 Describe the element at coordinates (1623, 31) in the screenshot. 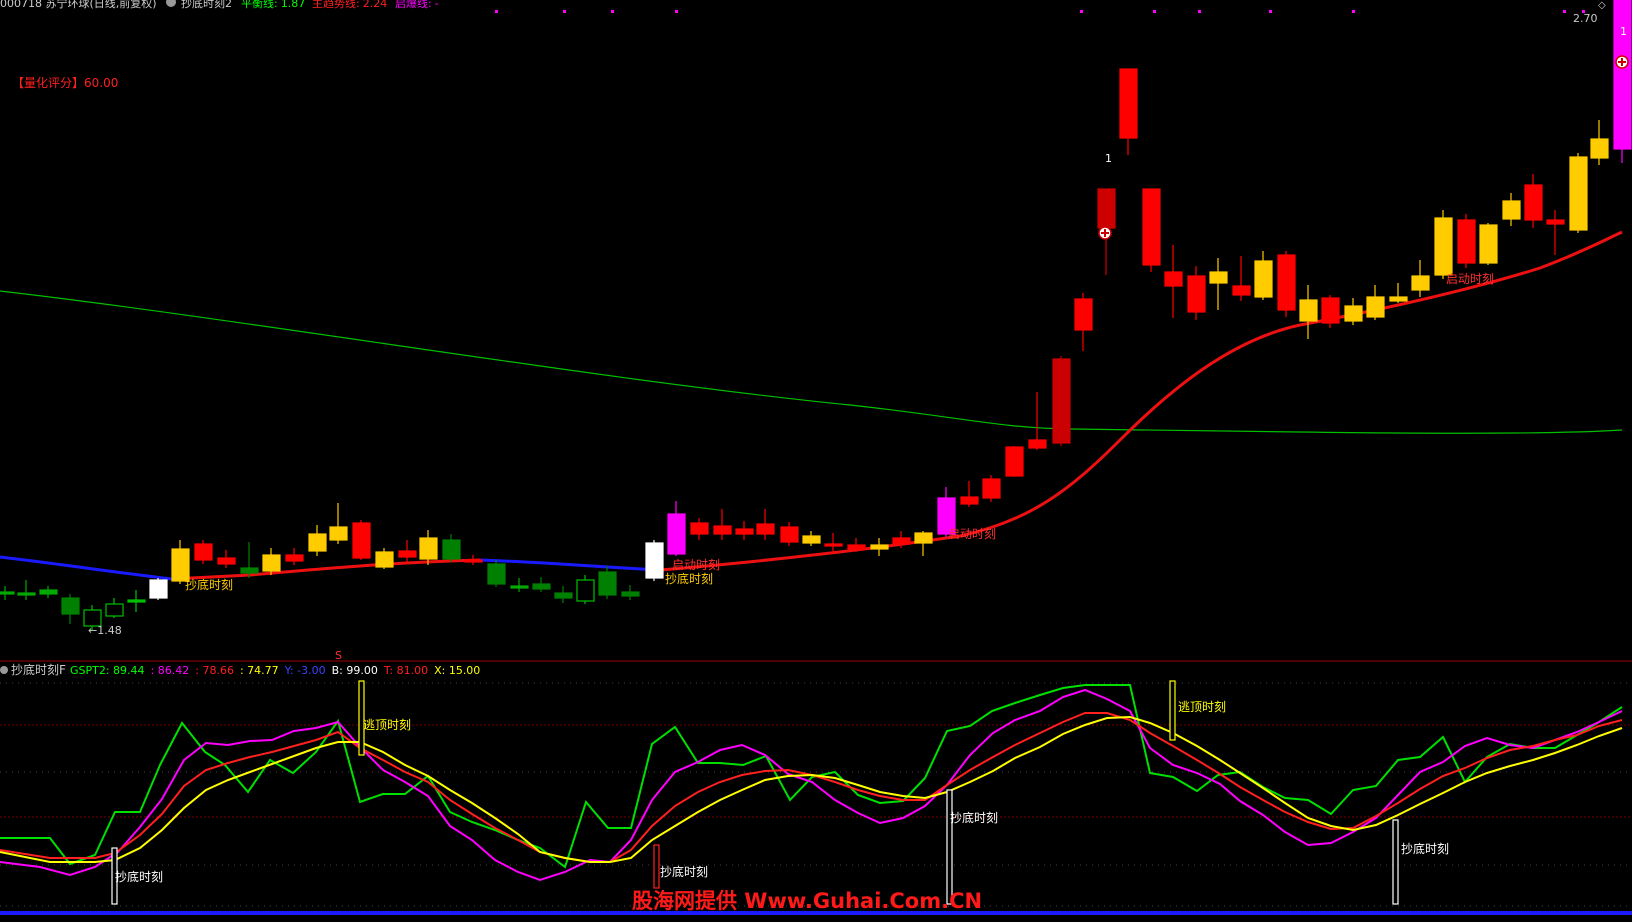

I see `right-marker: 1` at that location.